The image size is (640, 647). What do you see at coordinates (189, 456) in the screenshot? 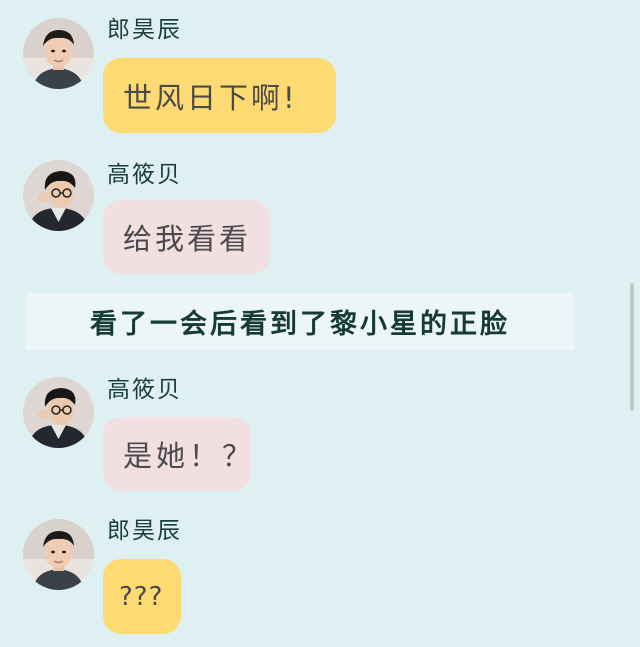
I see `message-text: 是她！？` at bounding box center [189, 456].